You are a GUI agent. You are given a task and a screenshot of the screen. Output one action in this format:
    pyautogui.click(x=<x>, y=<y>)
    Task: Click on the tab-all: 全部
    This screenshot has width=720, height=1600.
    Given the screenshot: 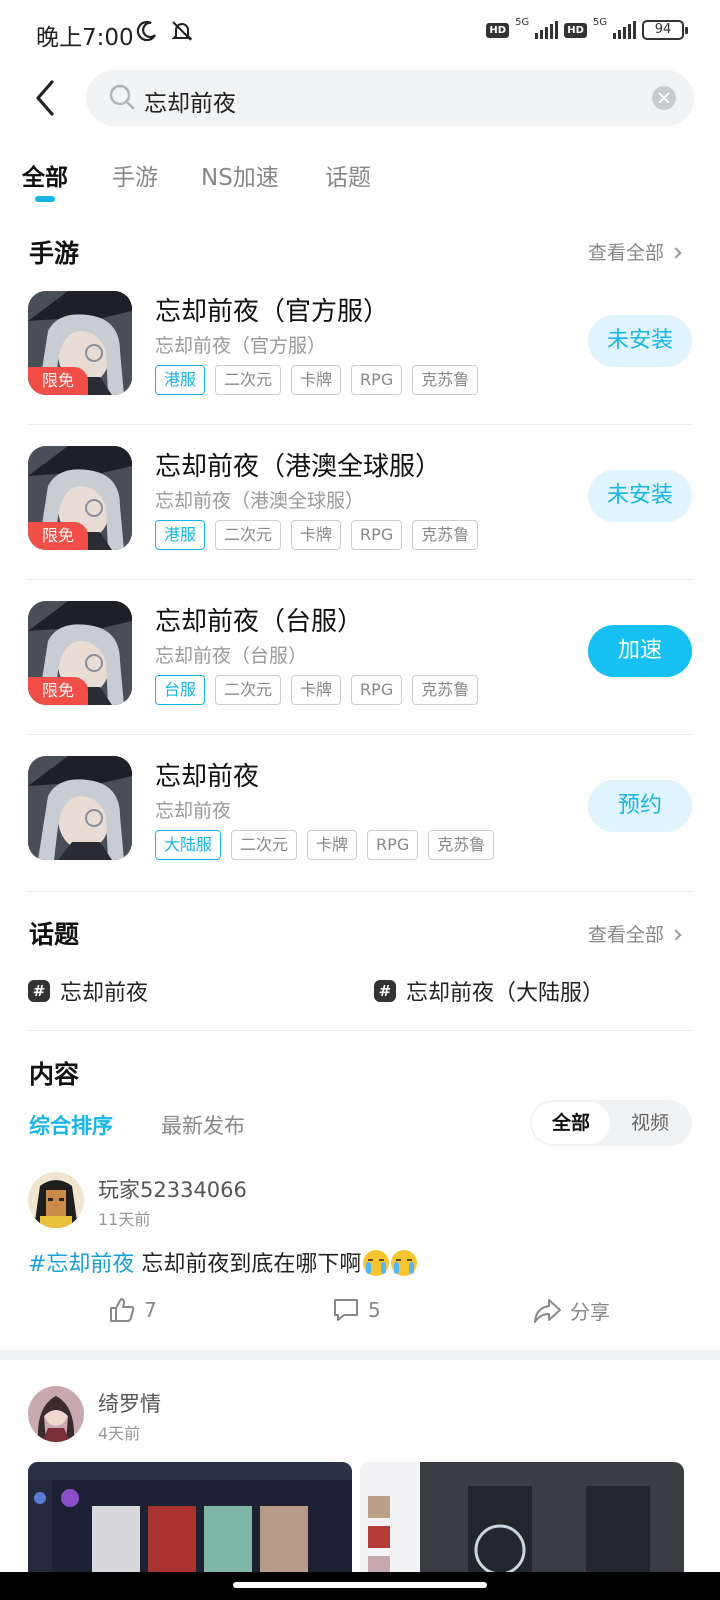 What is the action you would take?
    pyautogui.click(x=45, y=175)
    